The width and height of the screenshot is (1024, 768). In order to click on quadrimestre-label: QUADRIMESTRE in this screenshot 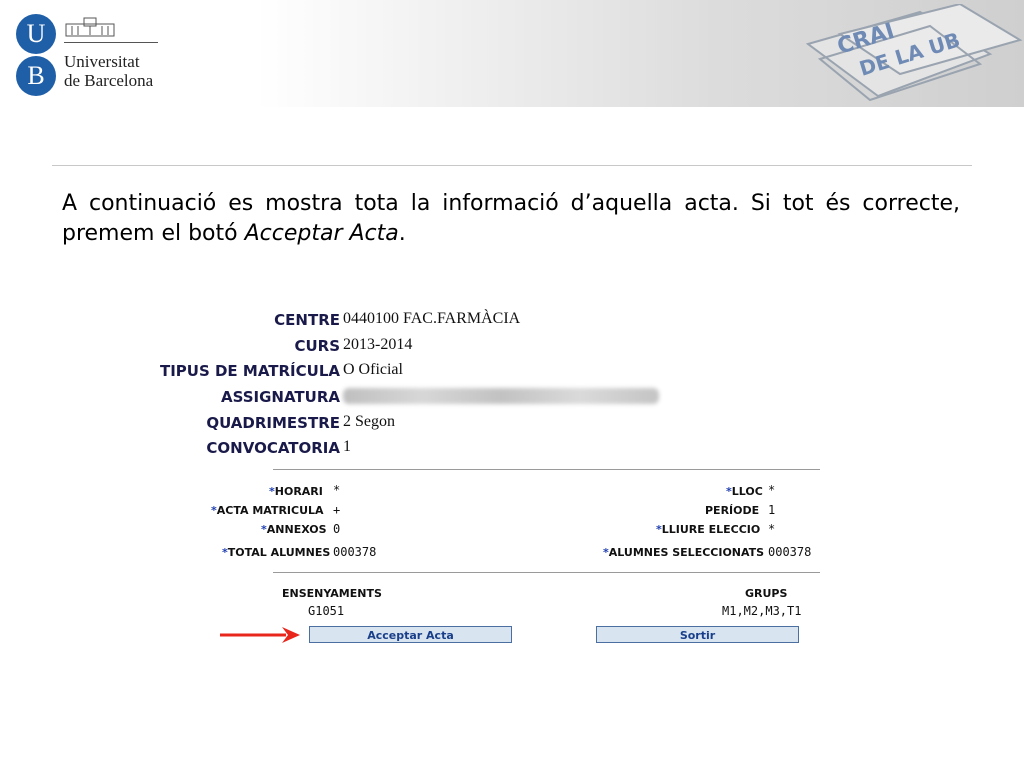, I will do `click(273, 423)`.